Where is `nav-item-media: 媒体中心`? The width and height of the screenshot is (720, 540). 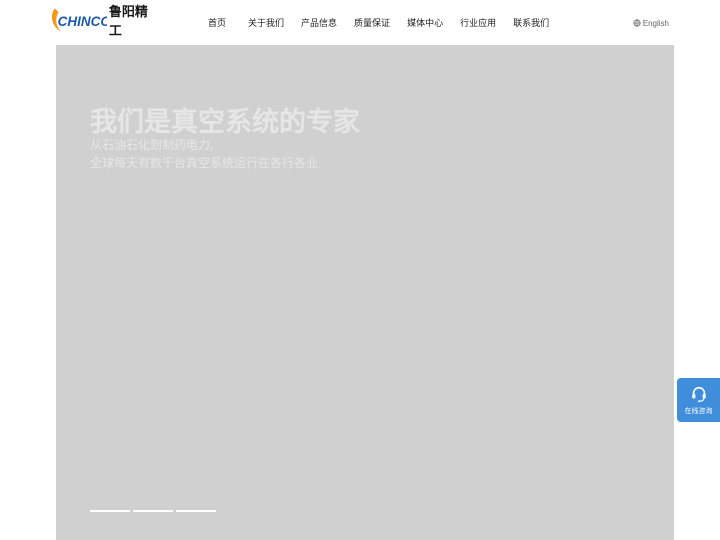 nav-item-media: 媒体中心 is located at coordinates (425, 22).